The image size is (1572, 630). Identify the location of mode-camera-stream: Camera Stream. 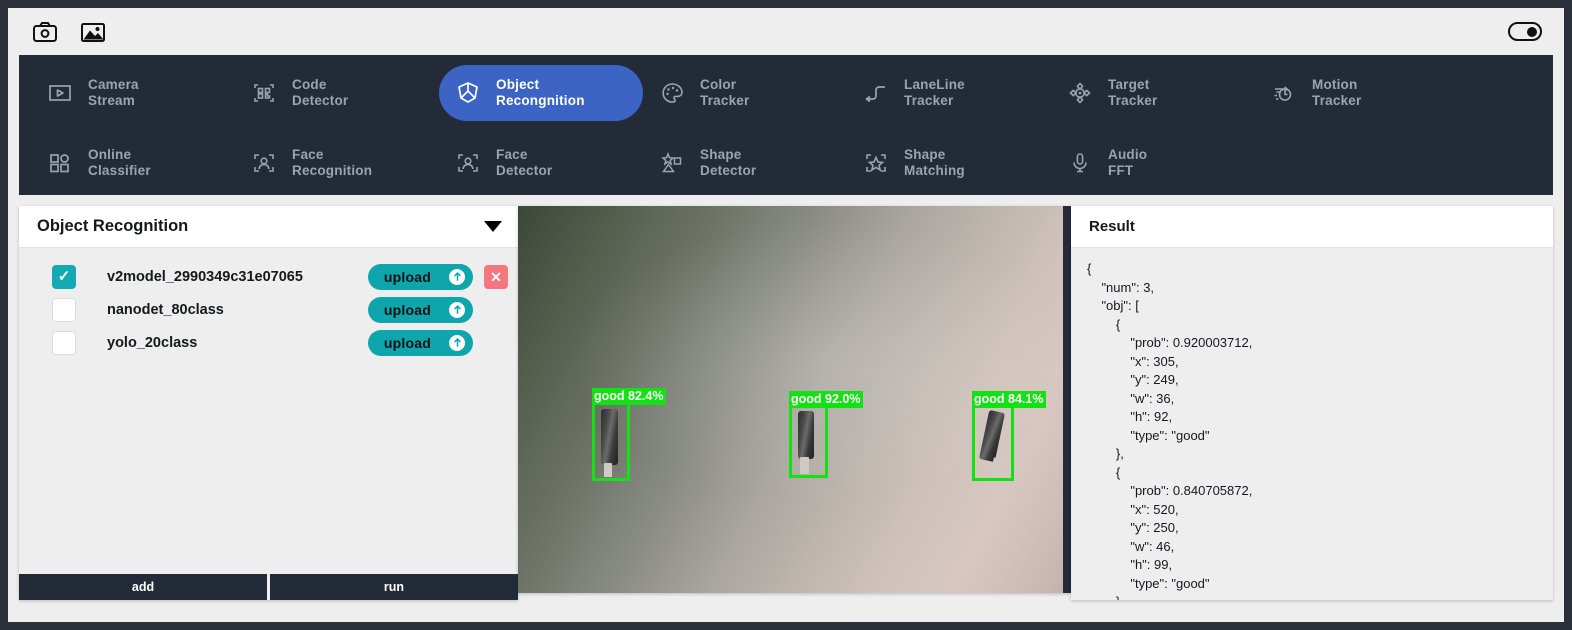
(133, 93).